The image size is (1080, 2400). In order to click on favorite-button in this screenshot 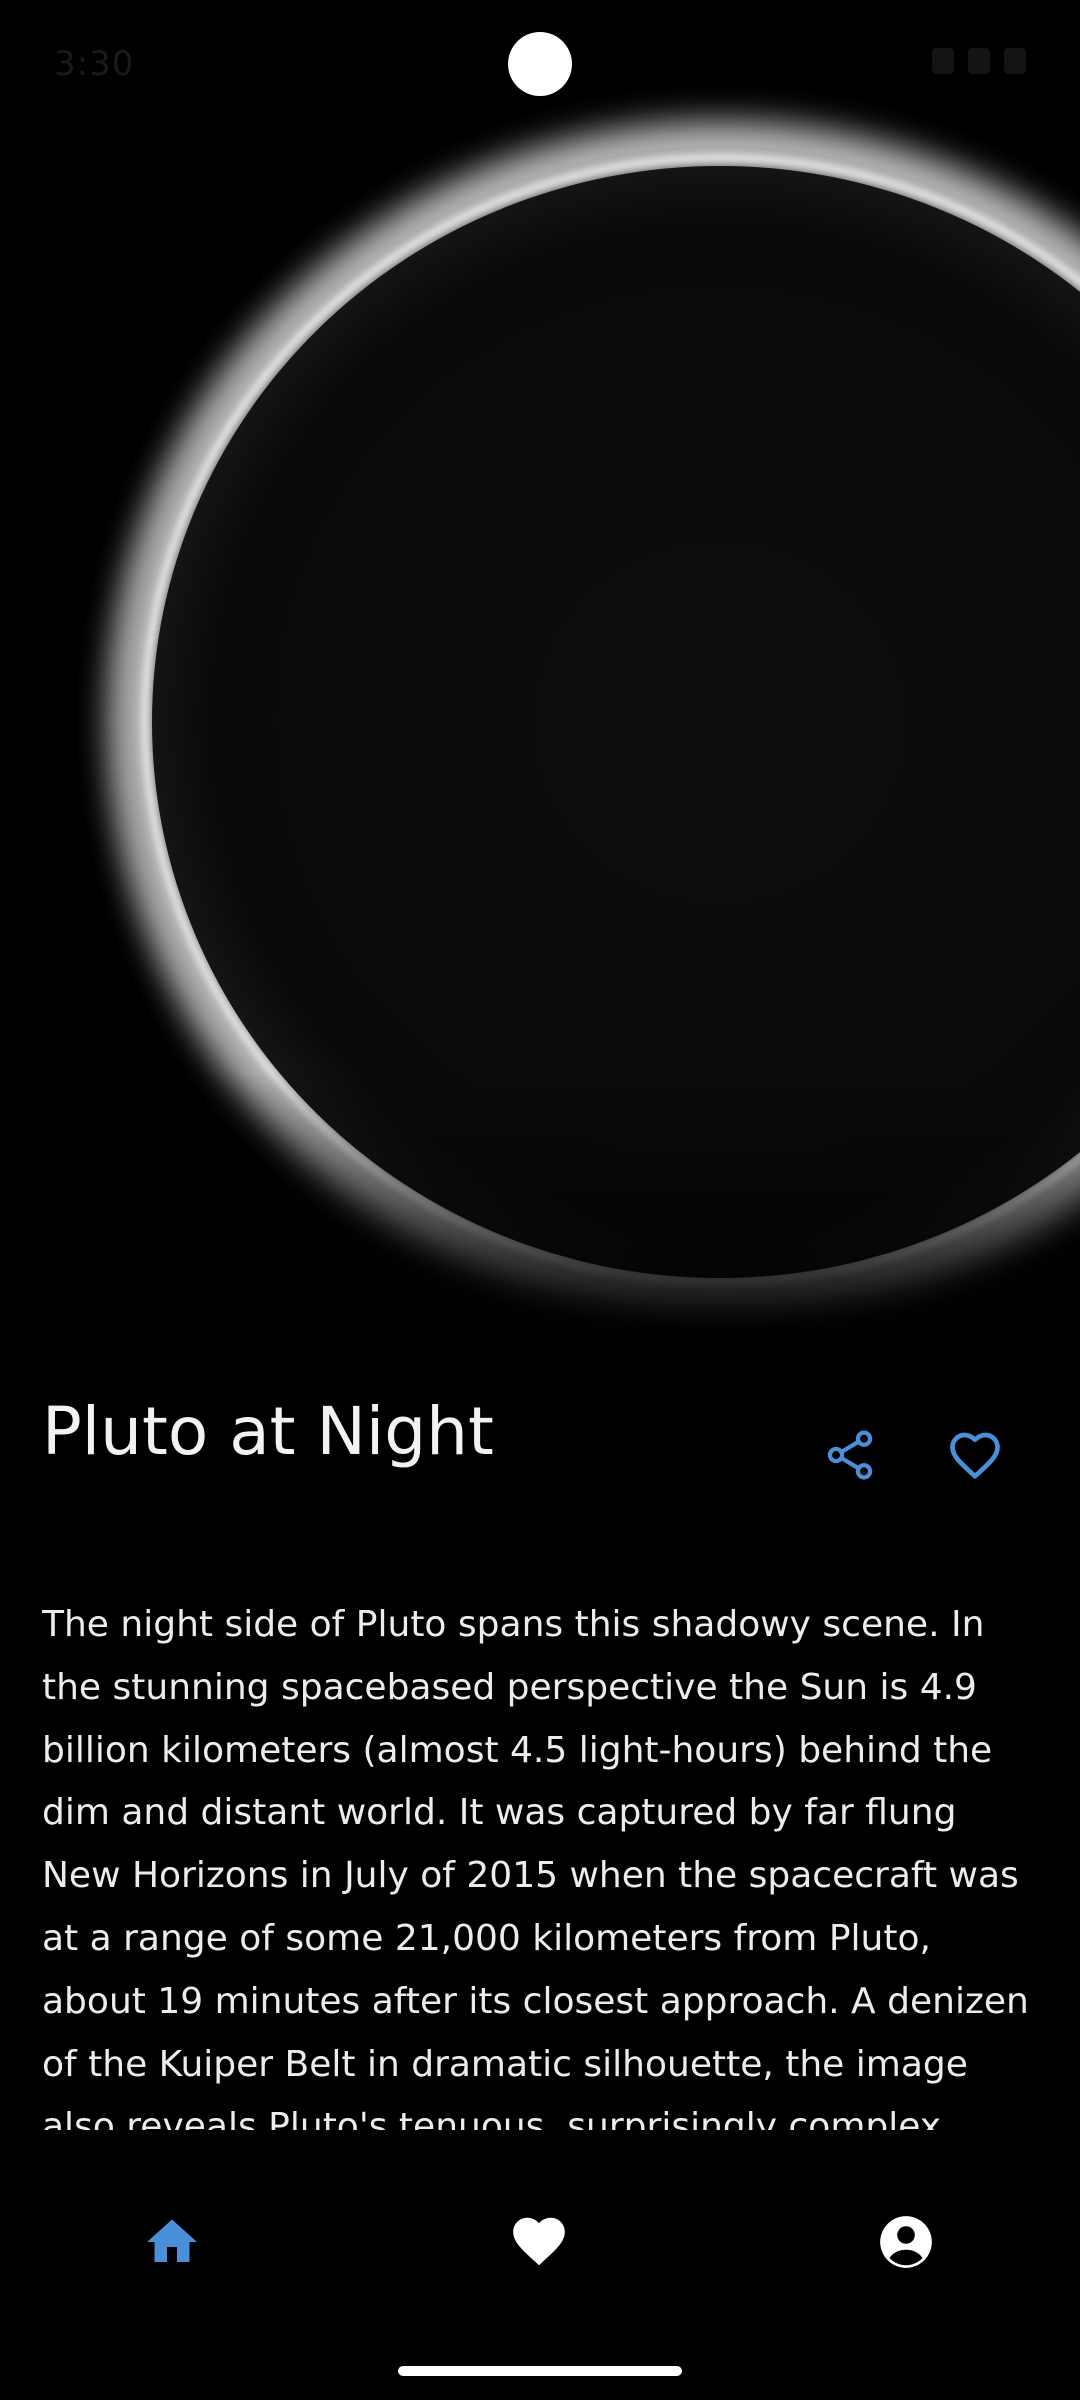, I will do `click(975, 1455)`.